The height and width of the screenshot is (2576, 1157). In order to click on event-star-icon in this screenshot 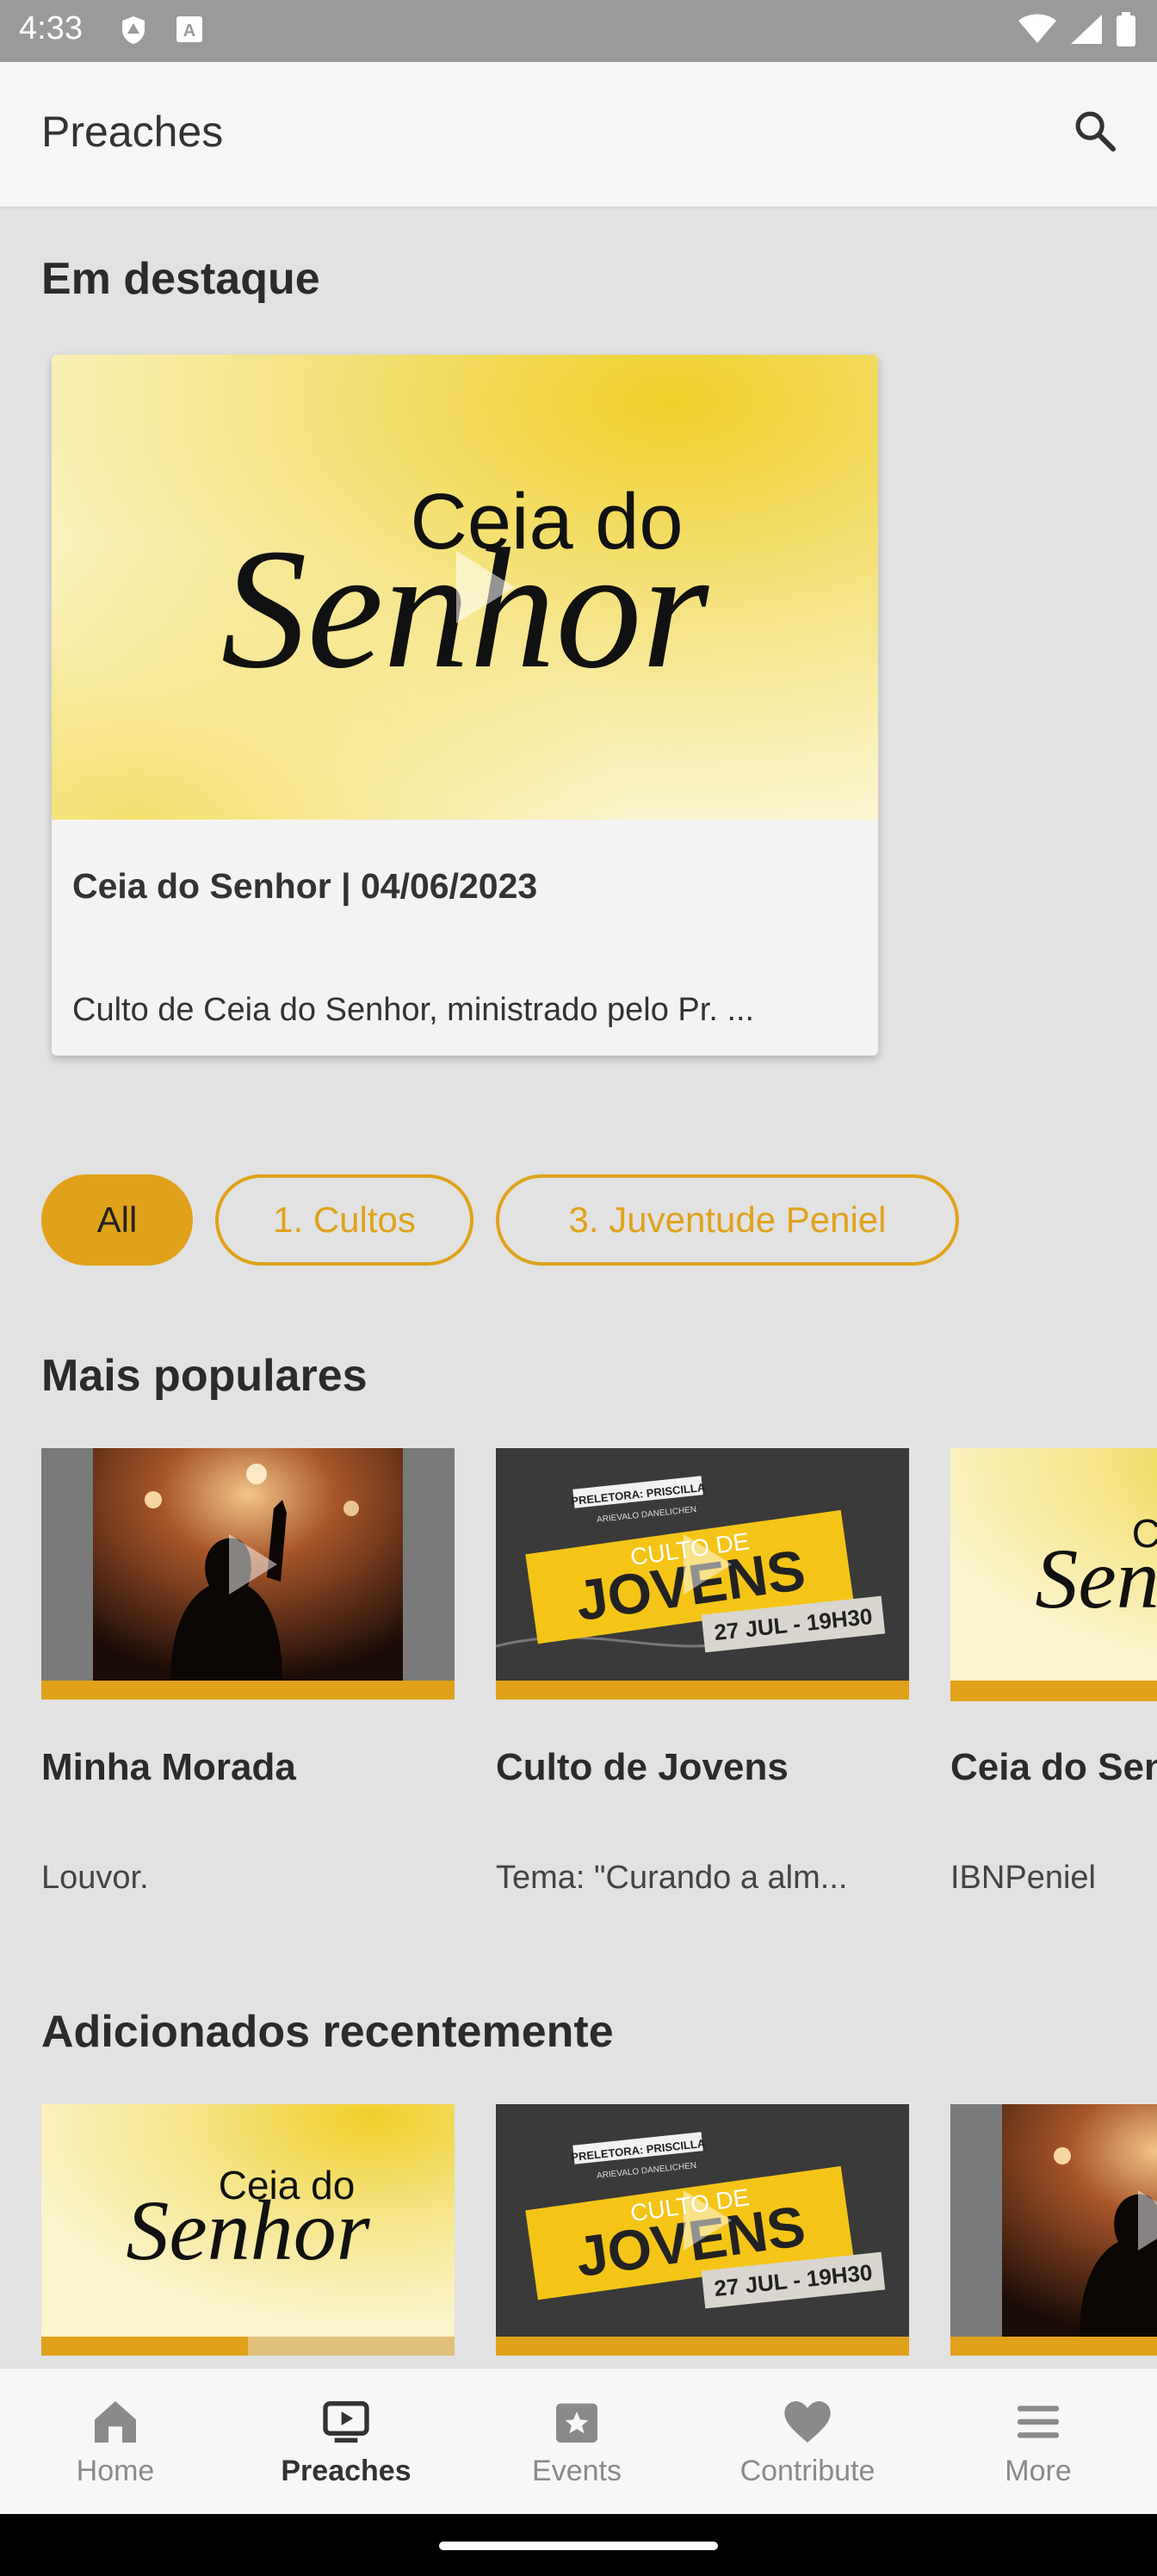, I will do `click(577, 2423)`.